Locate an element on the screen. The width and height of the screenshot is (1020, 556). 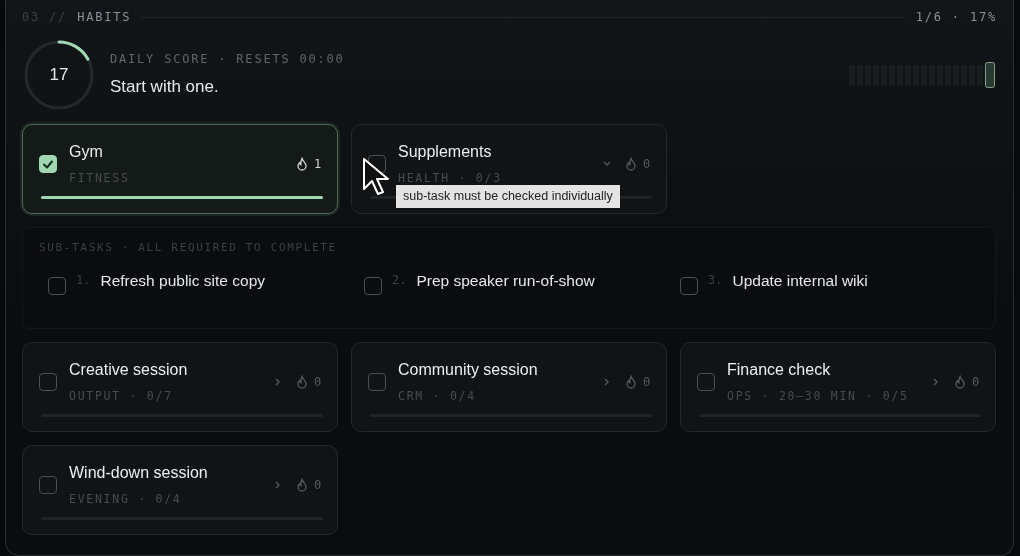
subtask-label: Prep speaker run-of-show is located at coordinates (505, 280).